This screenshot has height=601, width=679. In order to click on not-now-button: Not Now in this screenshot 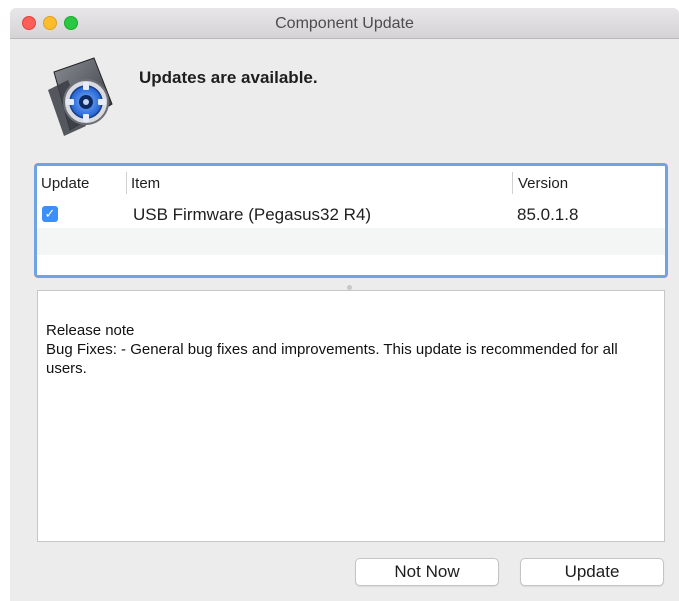, I will do `click(427, 572)`.